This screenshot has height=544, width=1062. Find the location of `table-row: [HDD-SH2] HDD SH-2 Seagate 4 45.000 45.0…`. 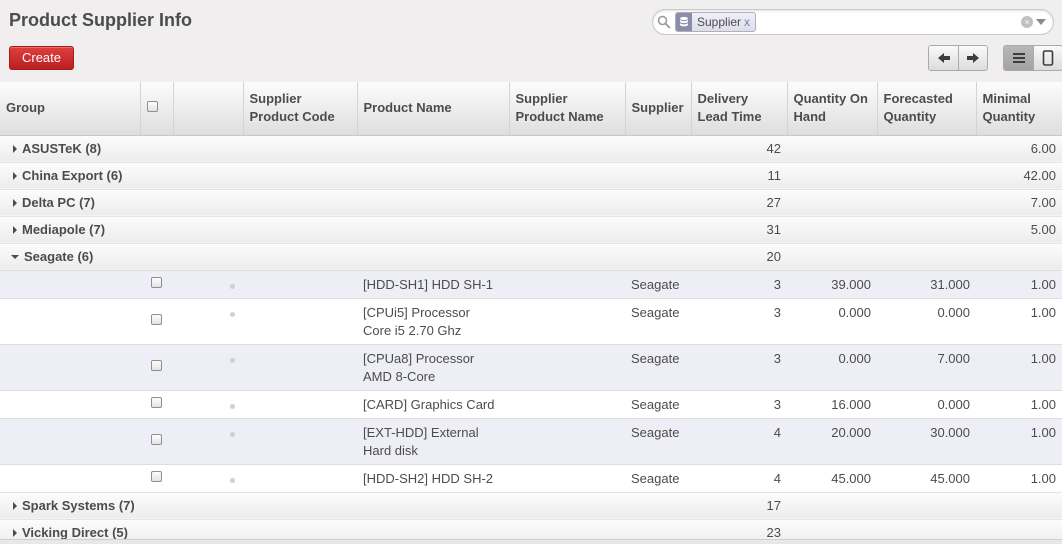

table-row: [HDD-SH2] HDD SH-2 Seagate 4 45.000 45.0… is located at coordinates (531, 477).